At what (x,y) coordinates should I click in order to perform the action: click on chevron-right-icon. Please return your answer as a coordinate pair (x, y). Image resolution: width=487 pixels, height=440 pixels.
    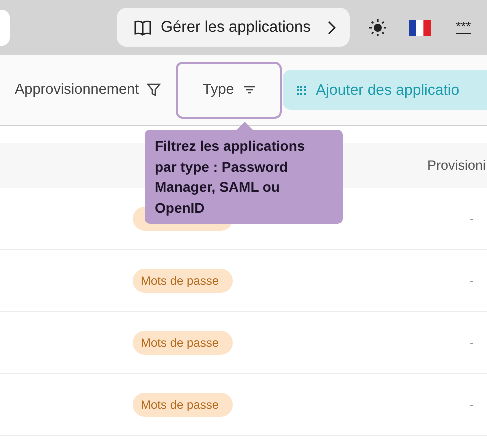
    Looking at the image, I should click on (332, 27).